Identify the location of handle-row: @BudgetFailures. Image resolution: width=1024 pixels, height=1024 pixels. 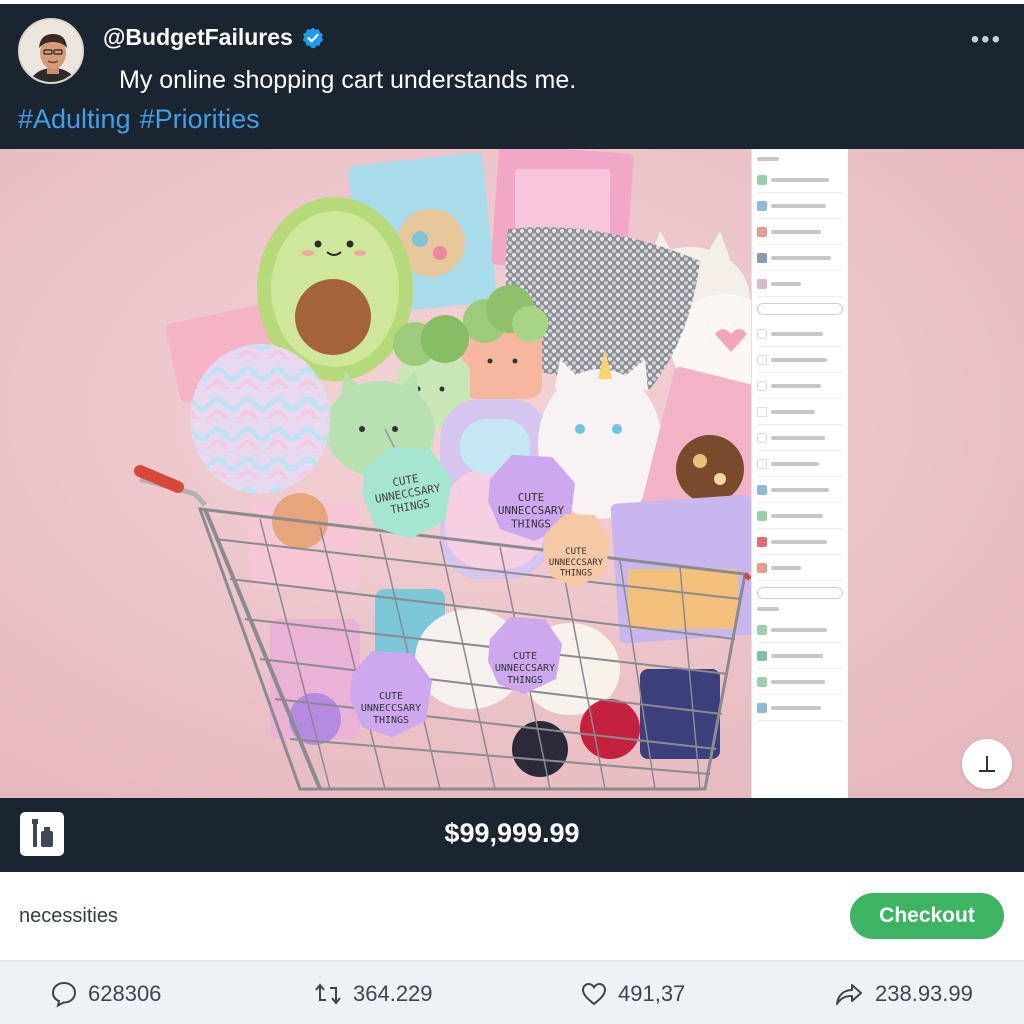
(214, 37).